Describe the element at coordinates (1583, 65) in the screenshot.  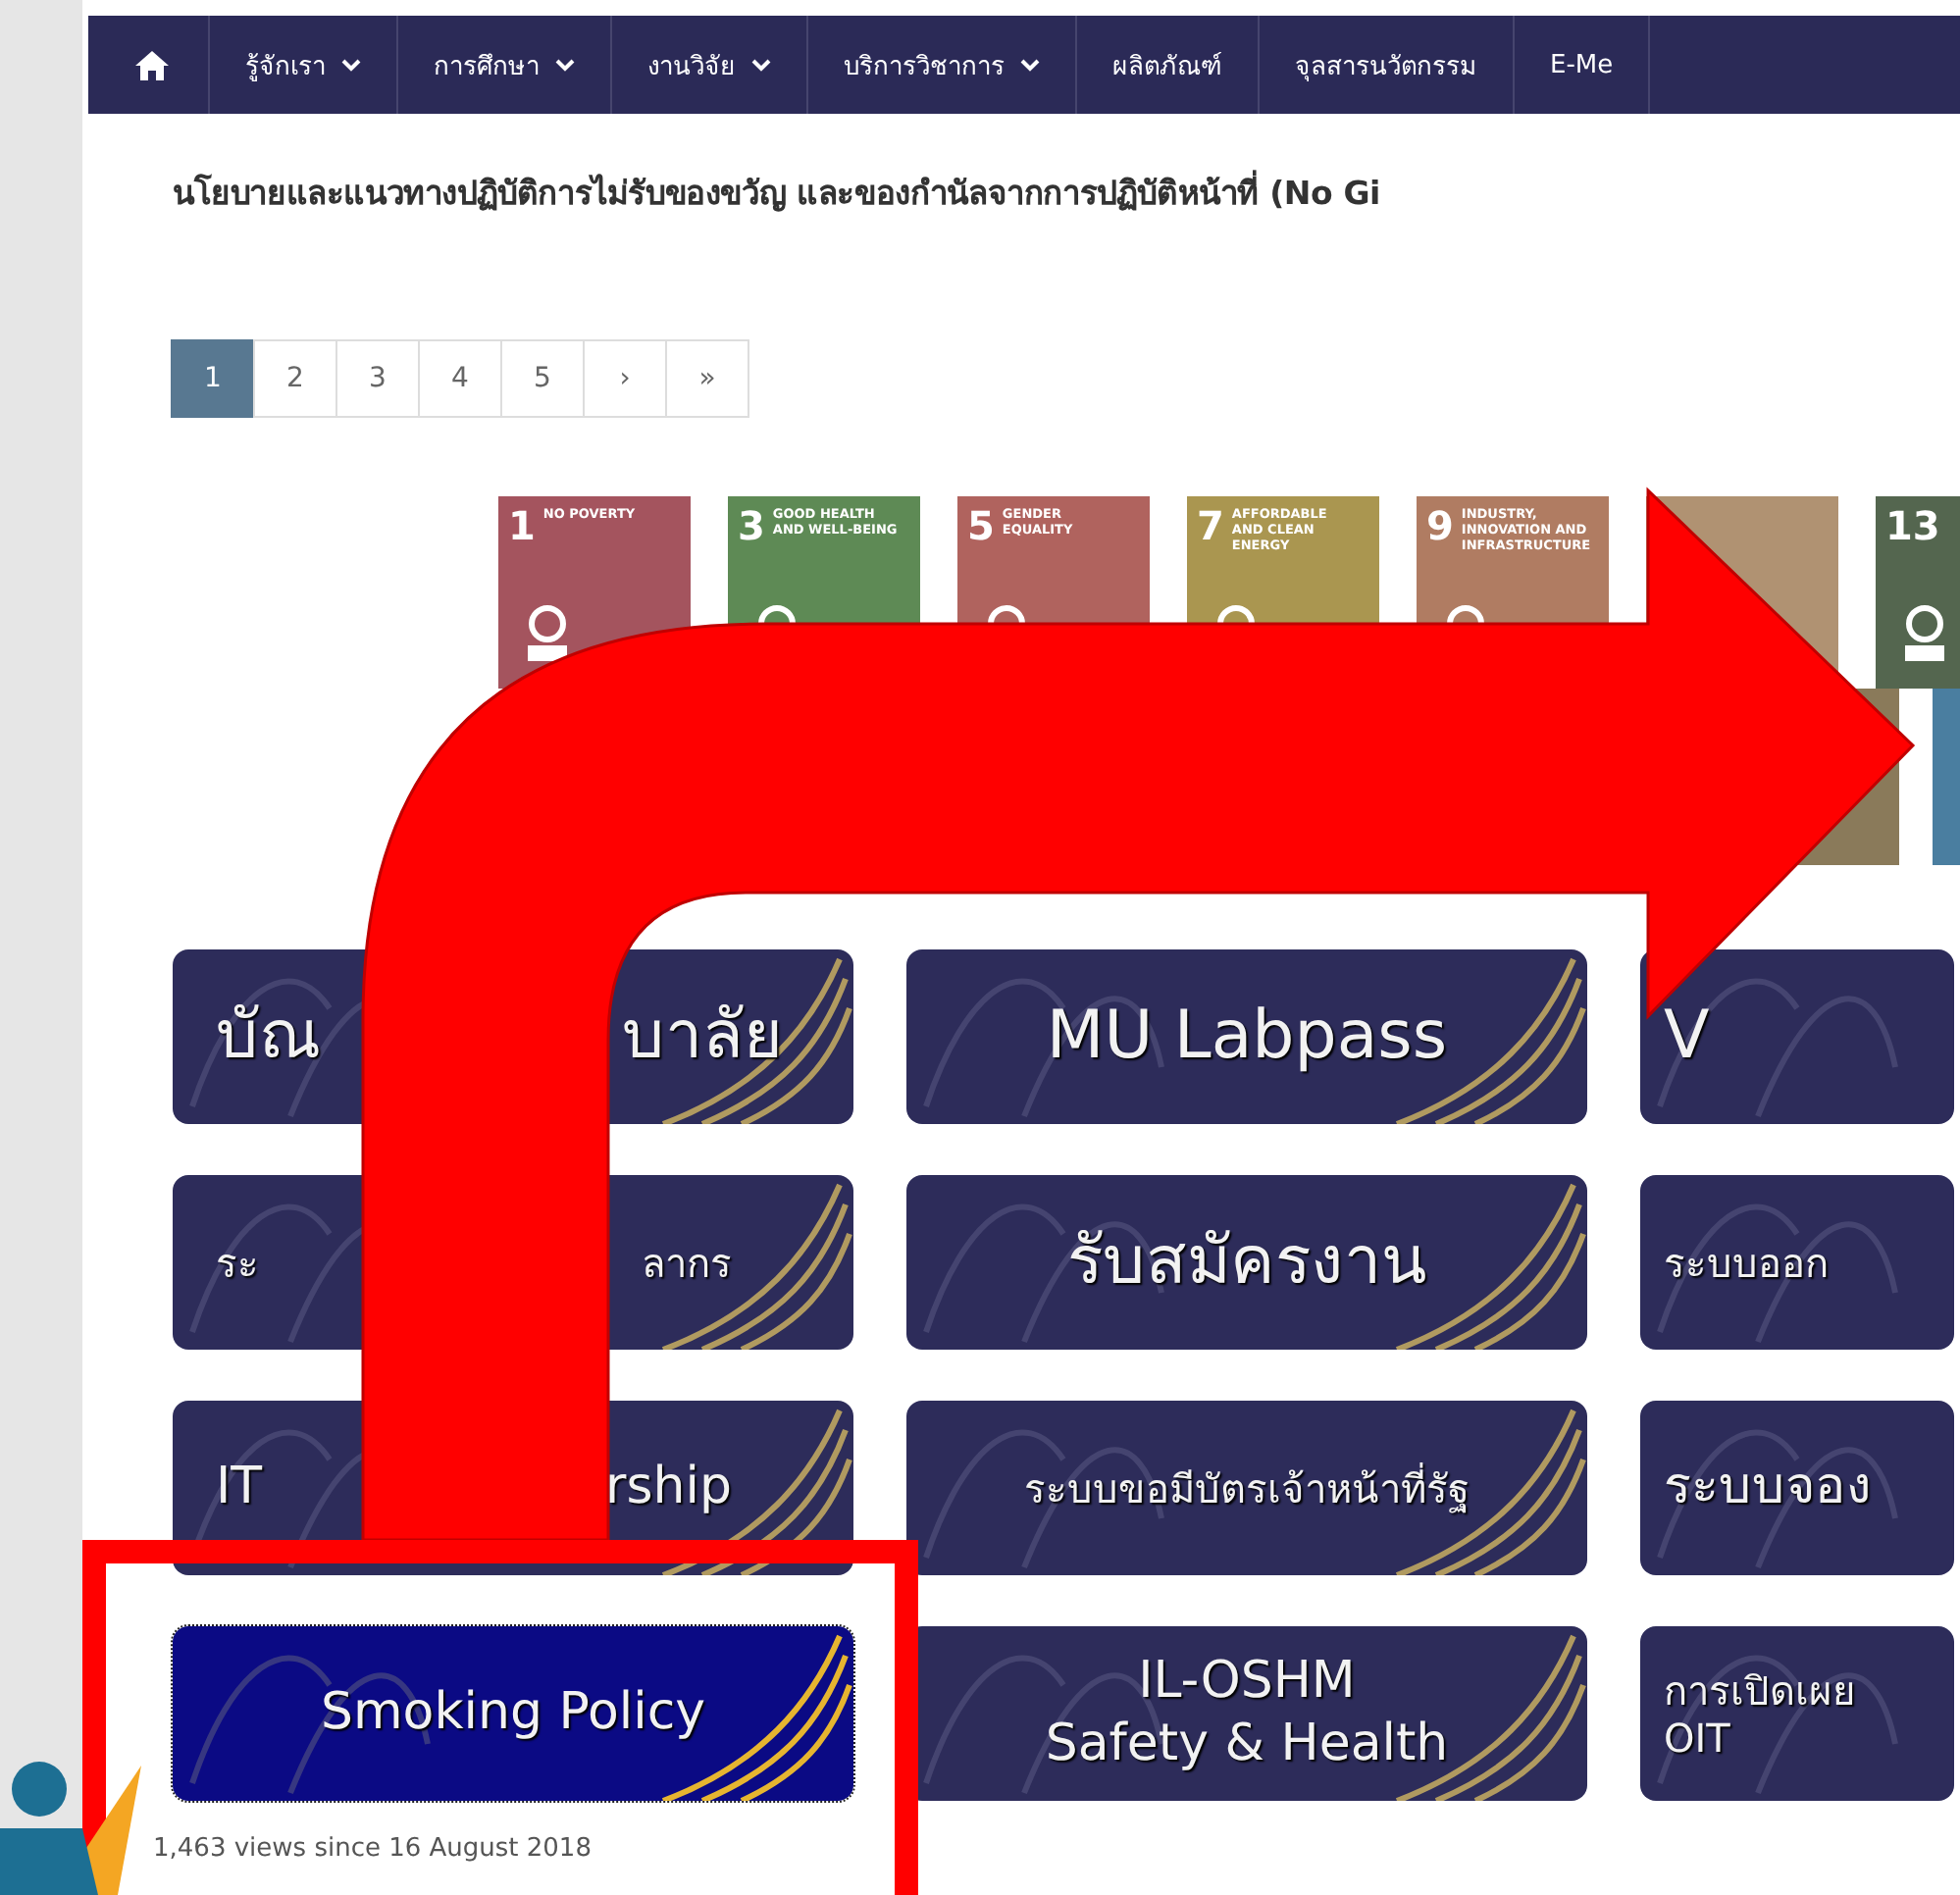
I see `nav-menu-item: E-Me` at that location.